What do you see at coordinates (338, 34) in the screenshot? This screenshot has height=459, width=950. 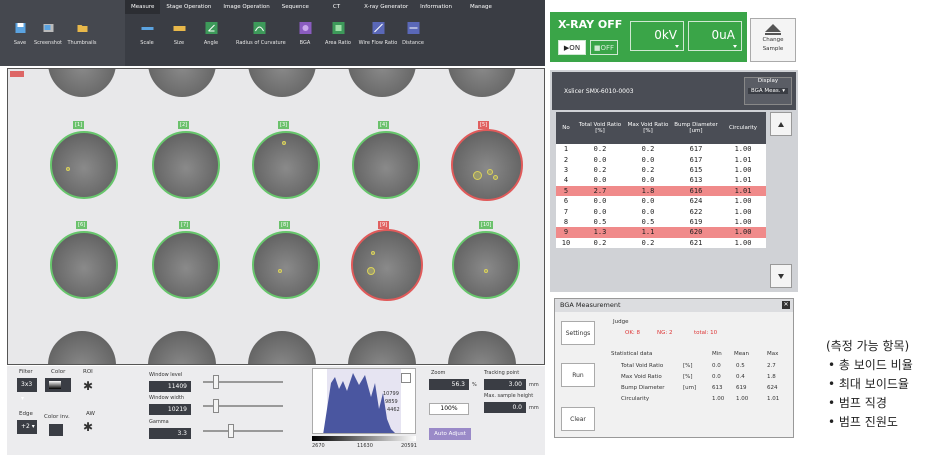 I see `area-ratio-button: Area Ratio` at bounding box center [338, 34].